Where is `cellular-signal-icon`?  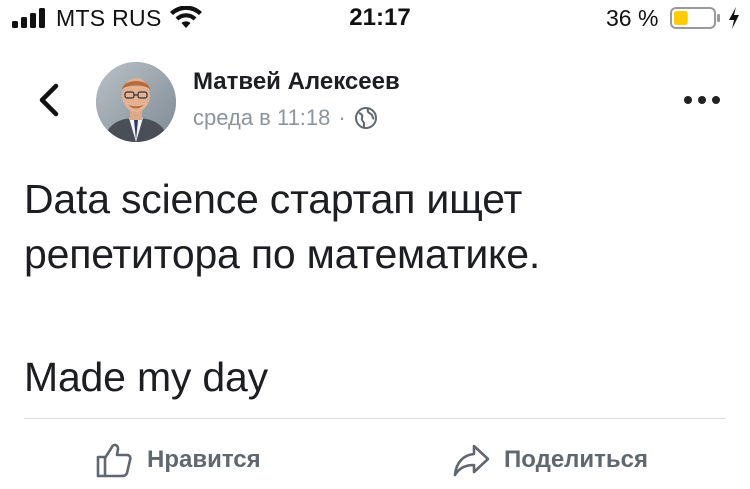 cellular-signal-icon is located at coordinates (28, 18).